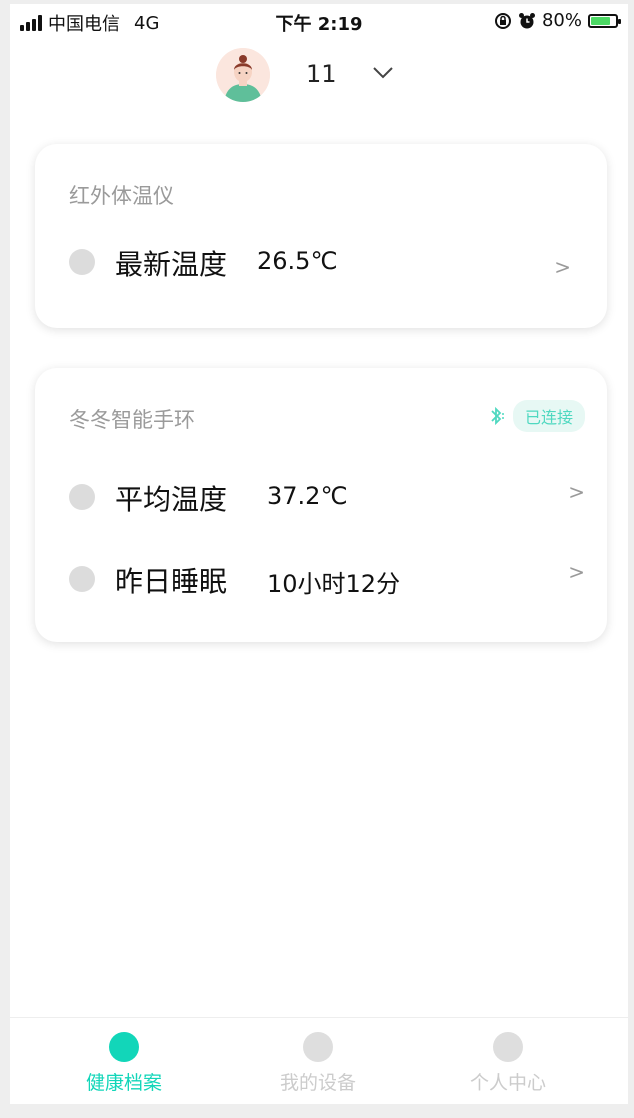  Describe the element at coordinates (132, 420) in the screenshot. I see `card-title: 冬冬智能手环` at that location.